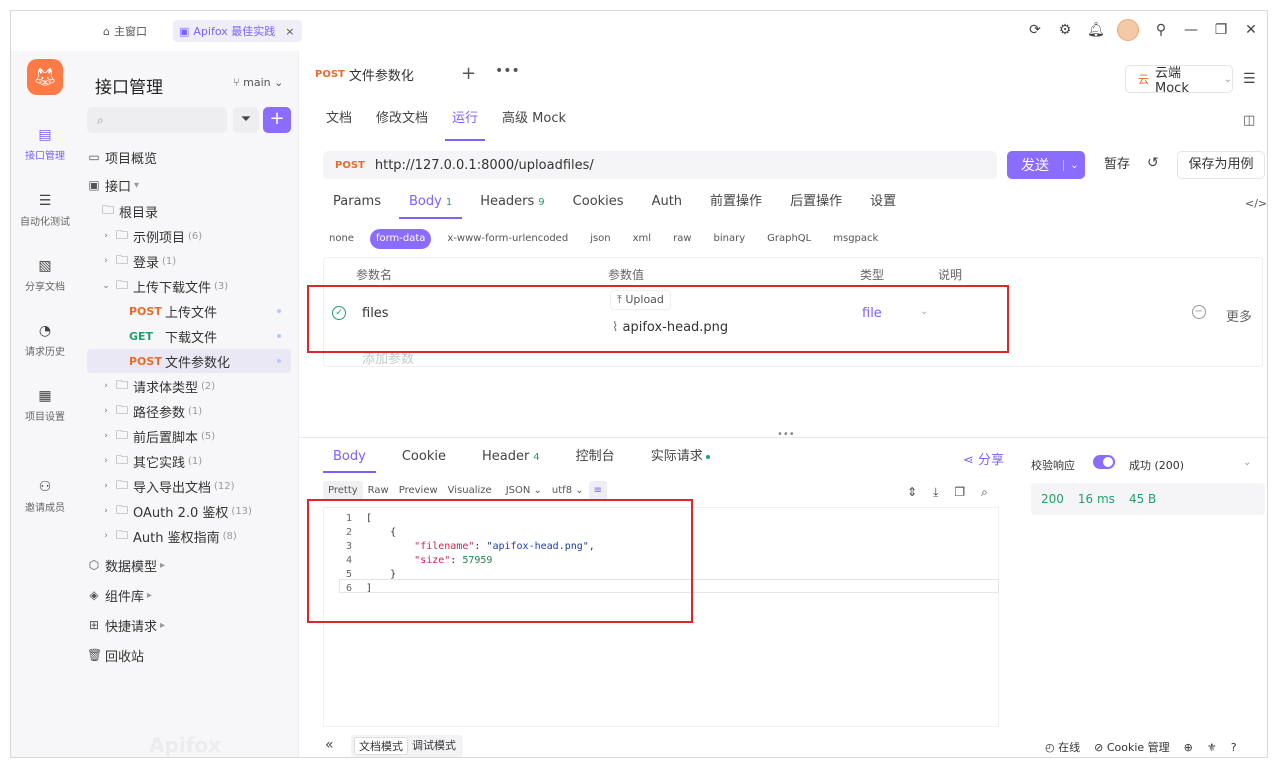 Image resolution: width=1280 pixels, height=769 pixels. Describe the element at coordinates (511, 458) in the screenshot. I see `tab-response-header: Header 4` at that location.